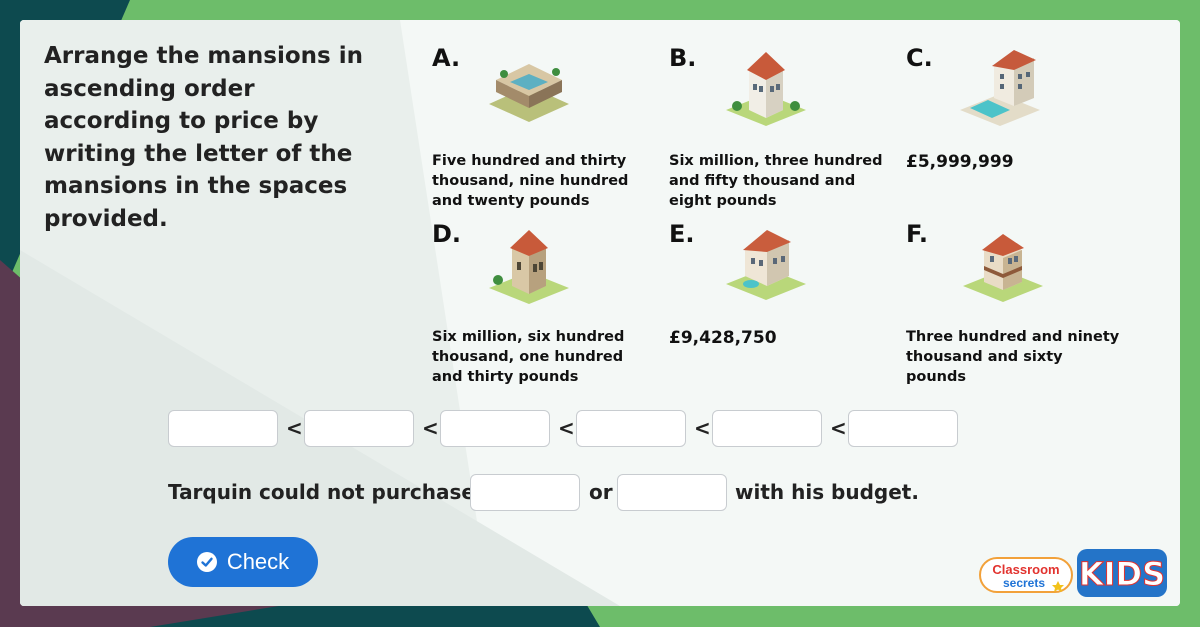 This screenshot has height=627, width=1200. I want to click on mansion-letter: D., so click(447, 234).